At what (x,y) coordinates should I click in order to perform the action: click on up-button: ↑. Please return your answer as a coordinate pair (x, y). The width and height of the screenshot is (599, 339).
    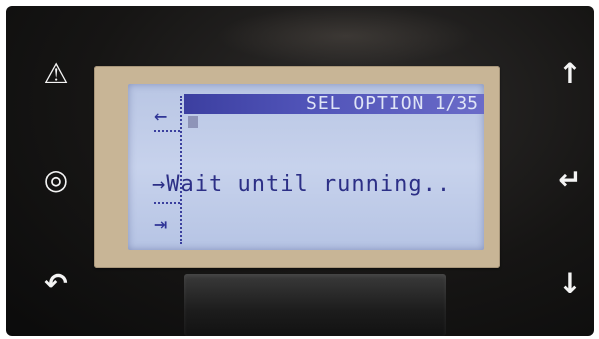
    Looking at the image, I should click on (570, 74).